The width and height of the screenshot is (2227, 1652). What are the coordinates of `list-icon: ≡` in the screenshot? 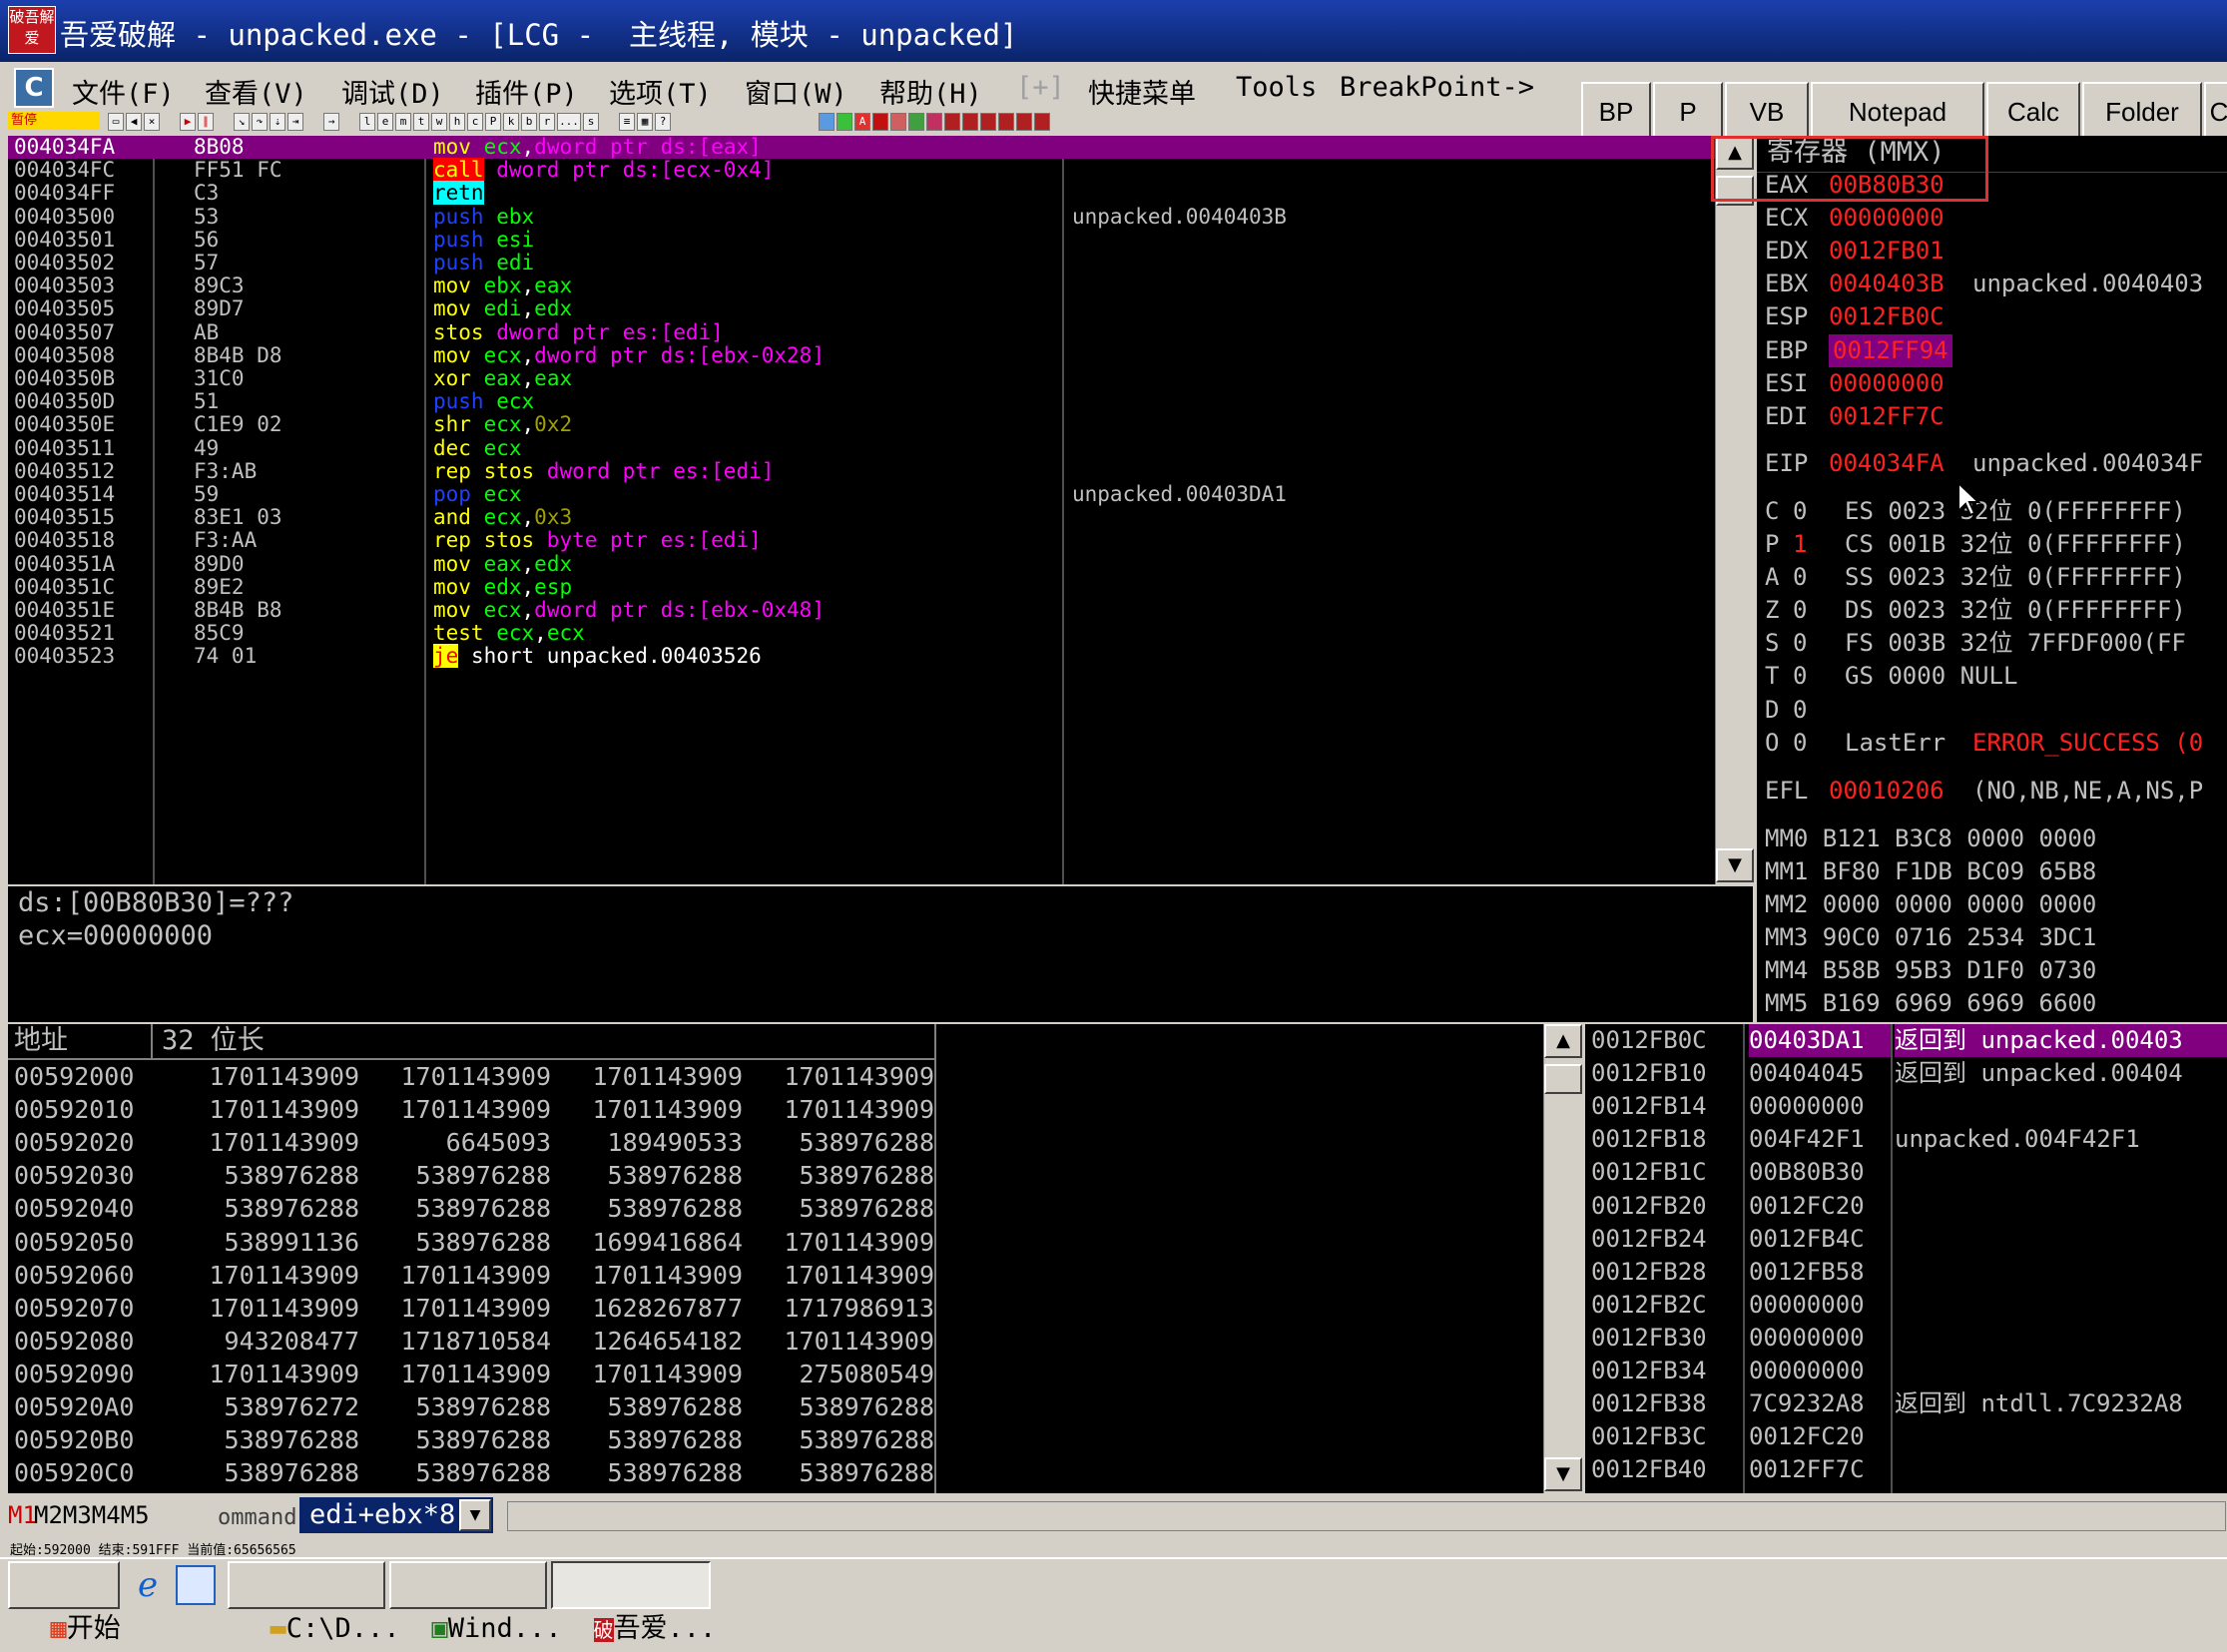 It's located at (627, 122).